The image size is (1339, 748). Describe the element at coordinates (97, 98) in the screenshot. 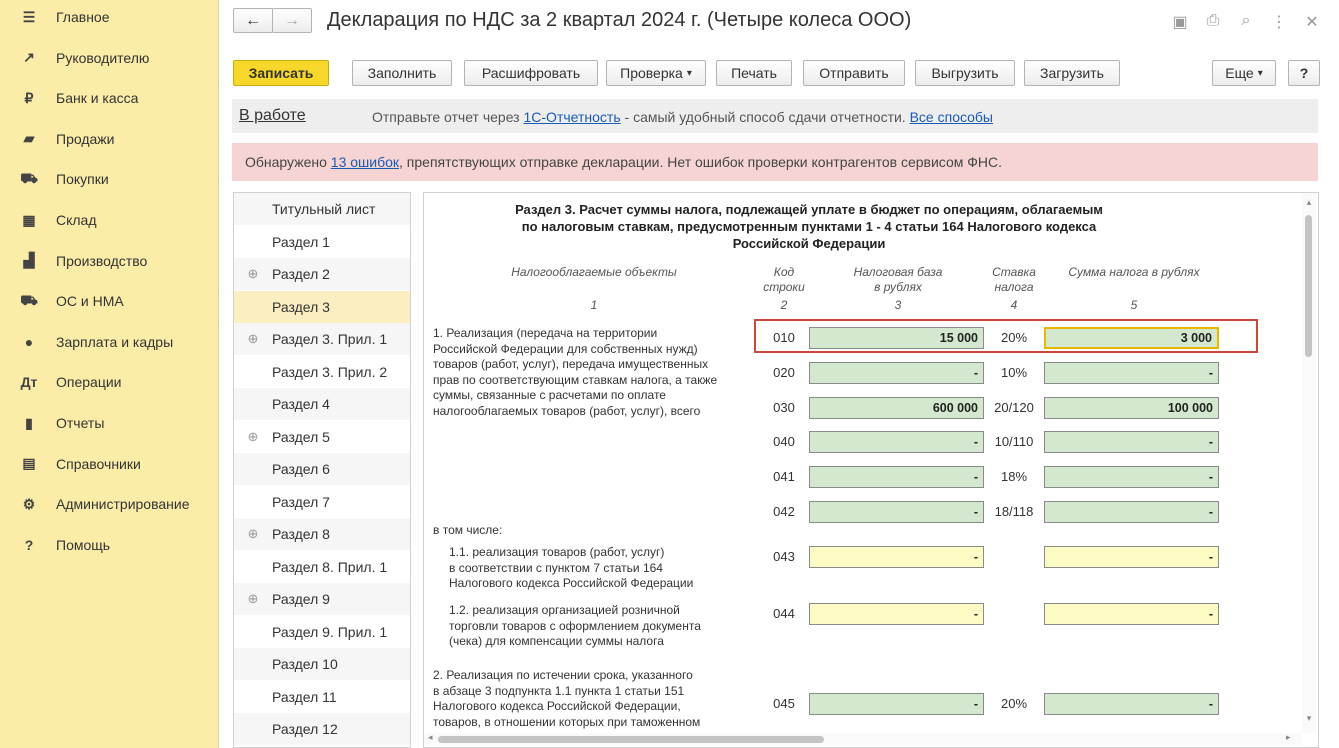

I see `sidebar-item-label: Банк и касса` at that location.